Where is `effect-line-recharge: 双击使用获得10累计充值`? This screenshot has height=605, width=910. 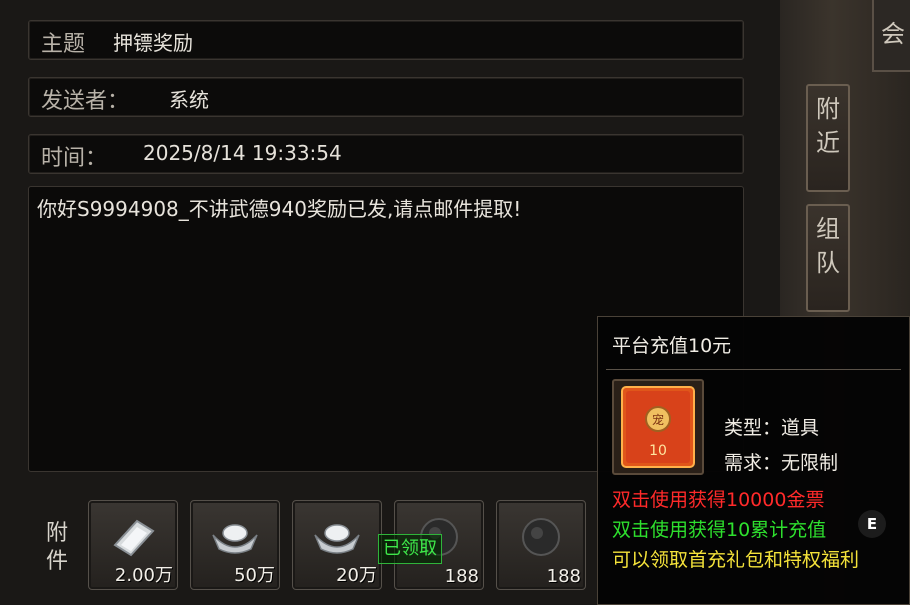 effect-line-recharge: 双击使用获得10累计充值 is located at coordinates (719, 530).